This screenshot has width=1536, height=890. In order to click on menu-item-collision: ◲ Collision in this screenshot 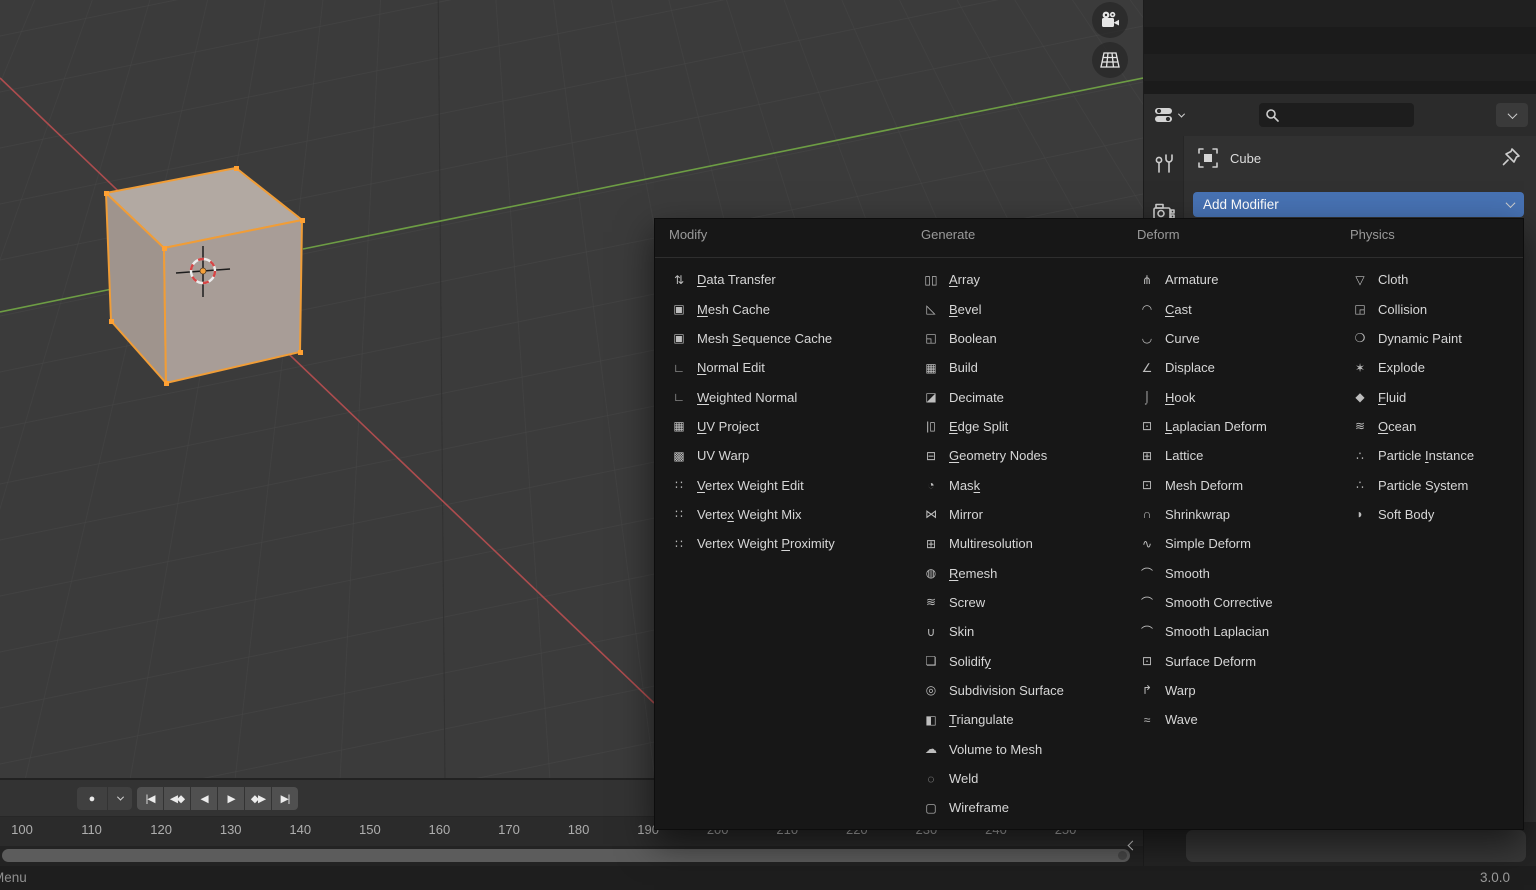, I will do `click(1432, 308)`.